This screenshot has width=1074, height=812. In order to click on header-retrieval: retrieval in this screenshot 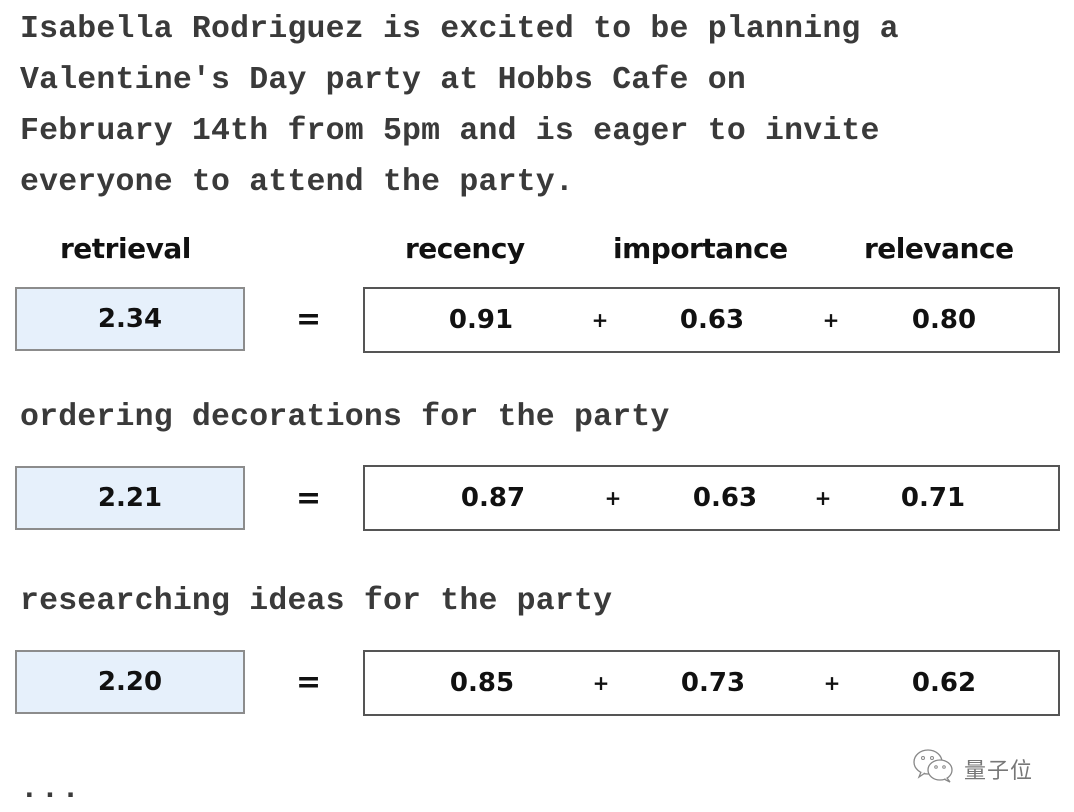, I will do `click(125, 248)`.